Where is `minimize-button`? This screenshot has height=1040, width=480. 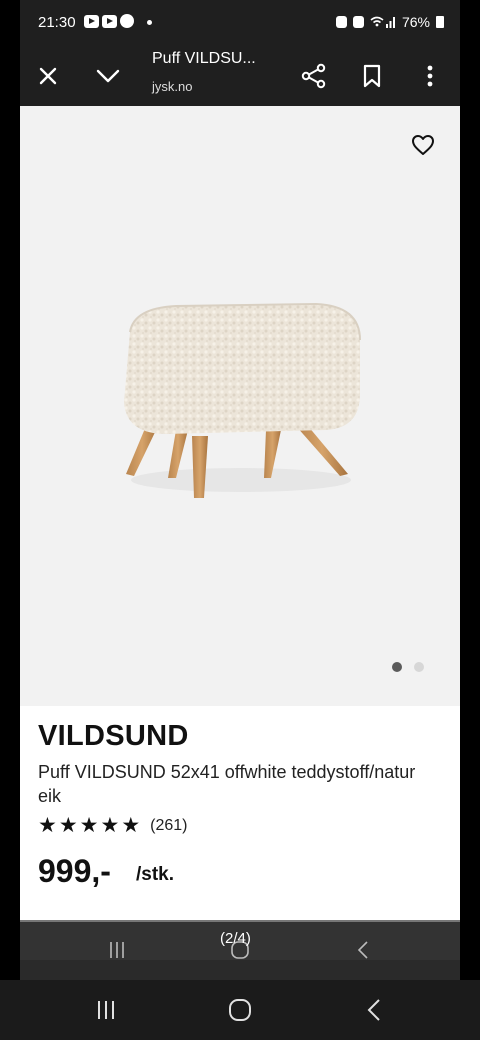 minimize-button is located at coordinates (108, 76).